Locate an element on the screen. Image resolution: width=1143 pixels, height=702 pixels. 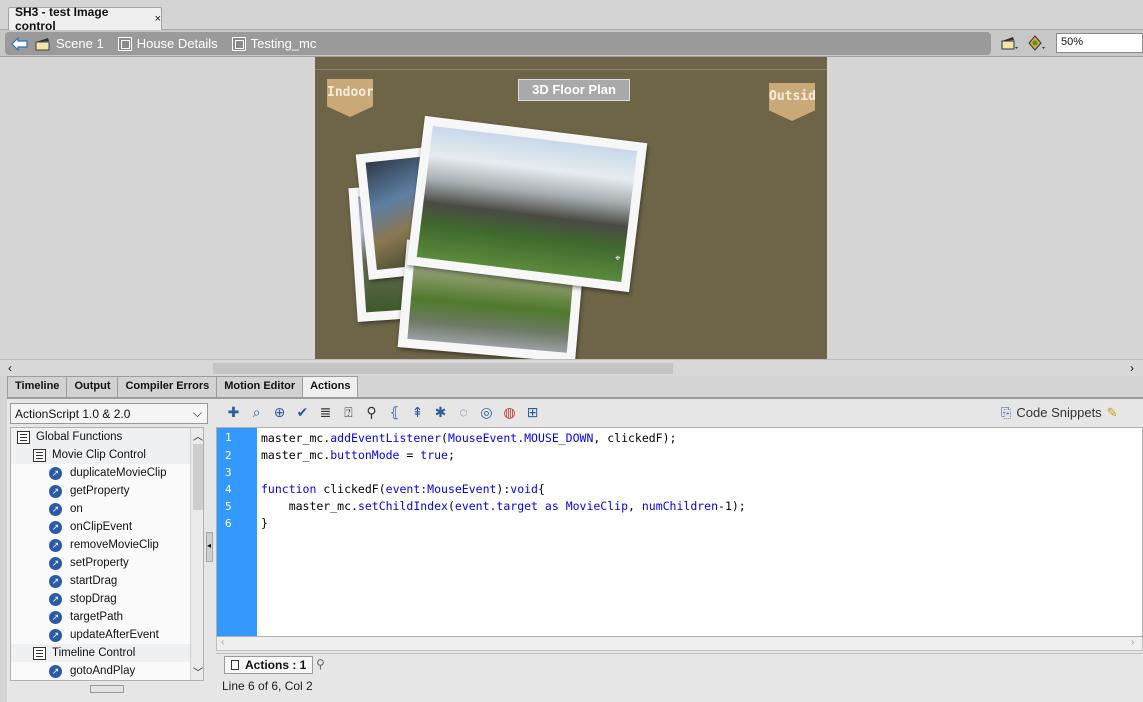
back-arrow-icon is located at coordinates (20, 43).